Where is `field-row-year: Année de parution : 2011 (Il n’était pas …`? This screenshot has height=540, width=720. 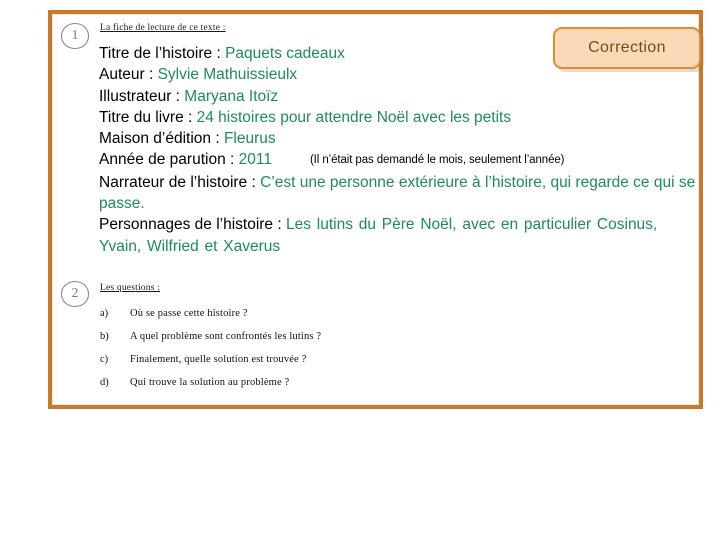
field-row-year: Année de parution : 2011 (Il n’était pas … is located at coordinates (399, 160).